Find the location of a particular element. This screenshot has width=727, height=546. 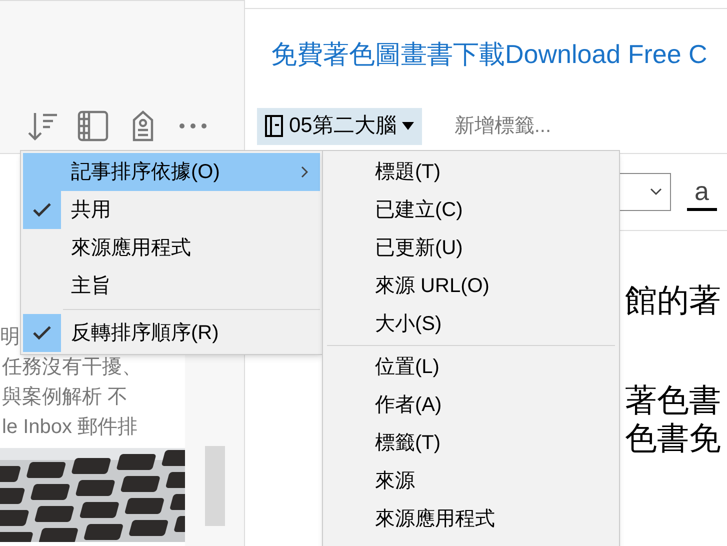

note-snippet: 任務沒有干擾、 is located at coordinates (71, 367).